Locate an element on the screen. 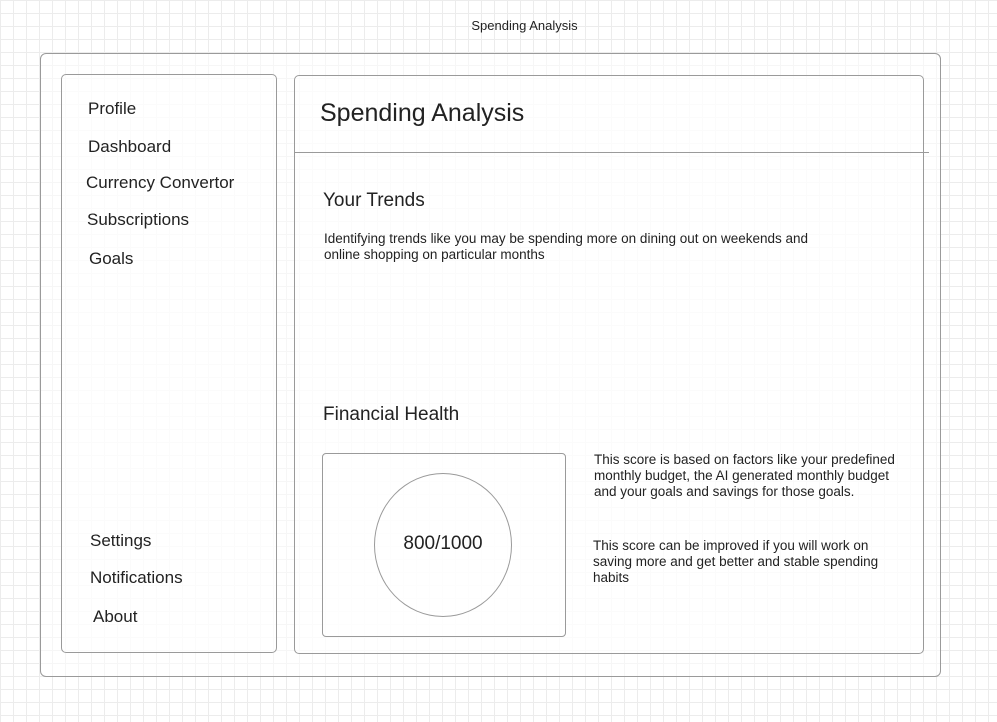  sidebar-item-profile: Profile is located at coordinates (112, 109).